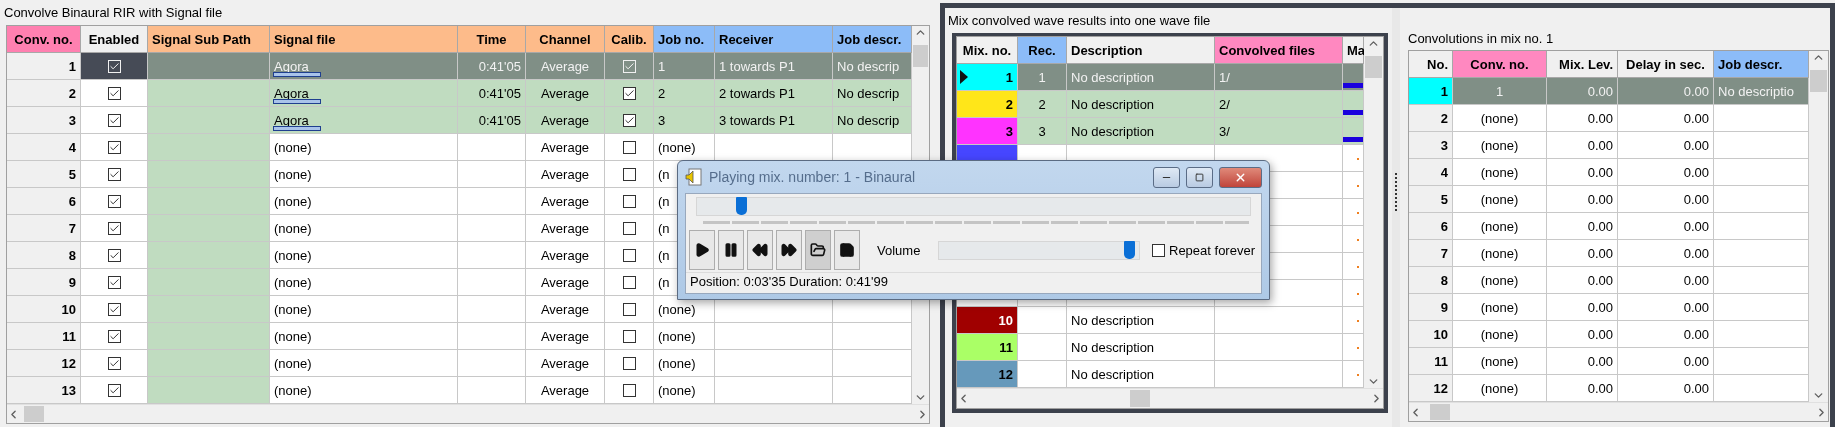  What do you see at coordinates (44, 390) in the screenshot?
I see `row-number: 13` at bounding box center [44, 390].